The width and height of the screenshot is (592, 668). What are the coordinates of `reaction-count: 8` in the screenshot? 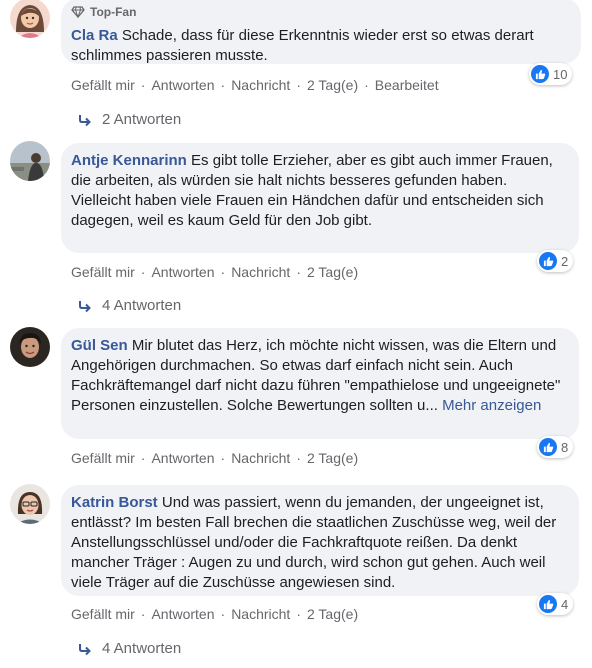 It's located at (555, 447).